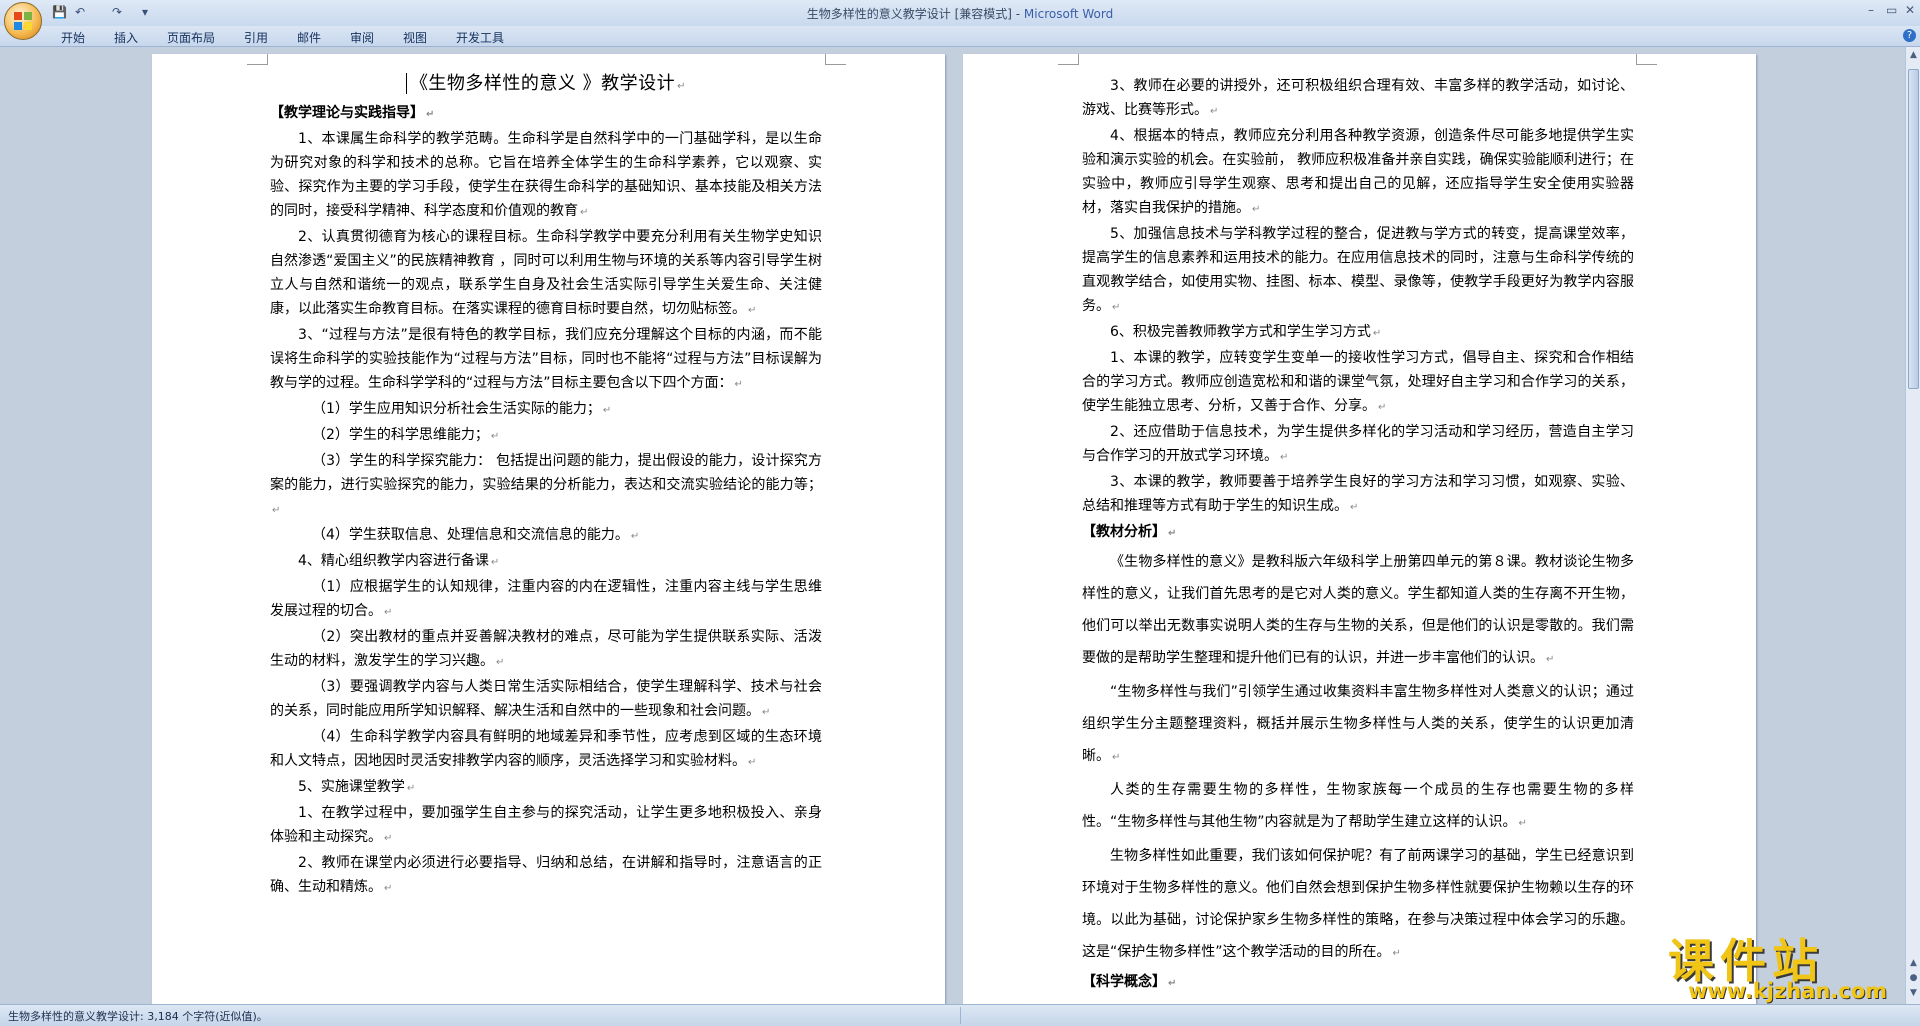 This screenshot has width=1920, height=1026. I want to click on scroll-down-icon: ▼, so click(1913, 993).